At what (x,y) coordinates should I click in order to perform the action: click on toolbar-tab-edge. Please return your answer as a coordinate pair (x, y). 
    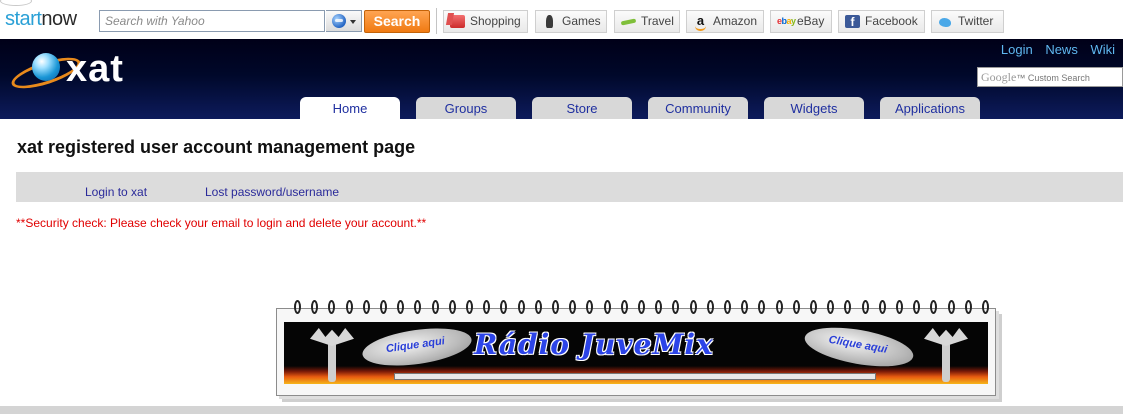
    Looking at the image, I should click on (16, 3).